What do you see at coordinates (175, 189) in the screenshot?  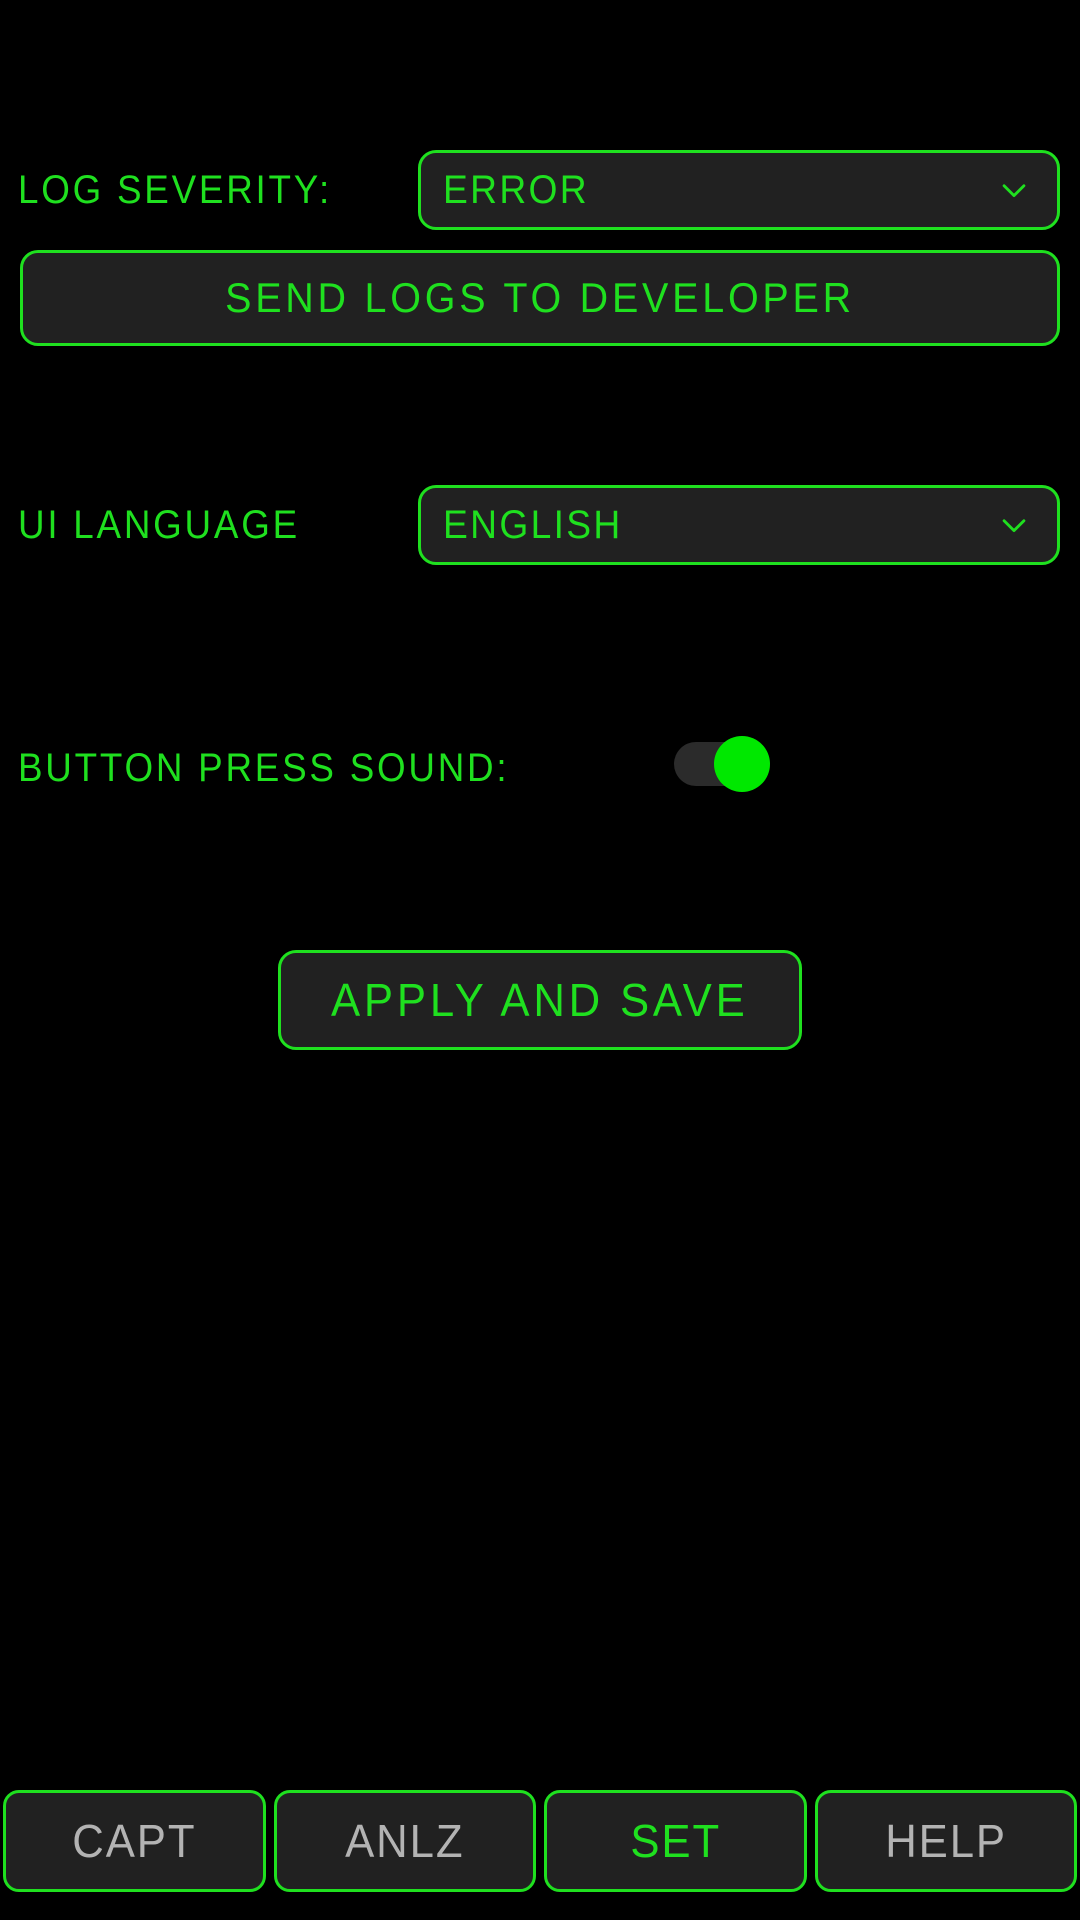 I see `log-severity-label: LOG SEVERITY:` at bounding box center [175, 189].